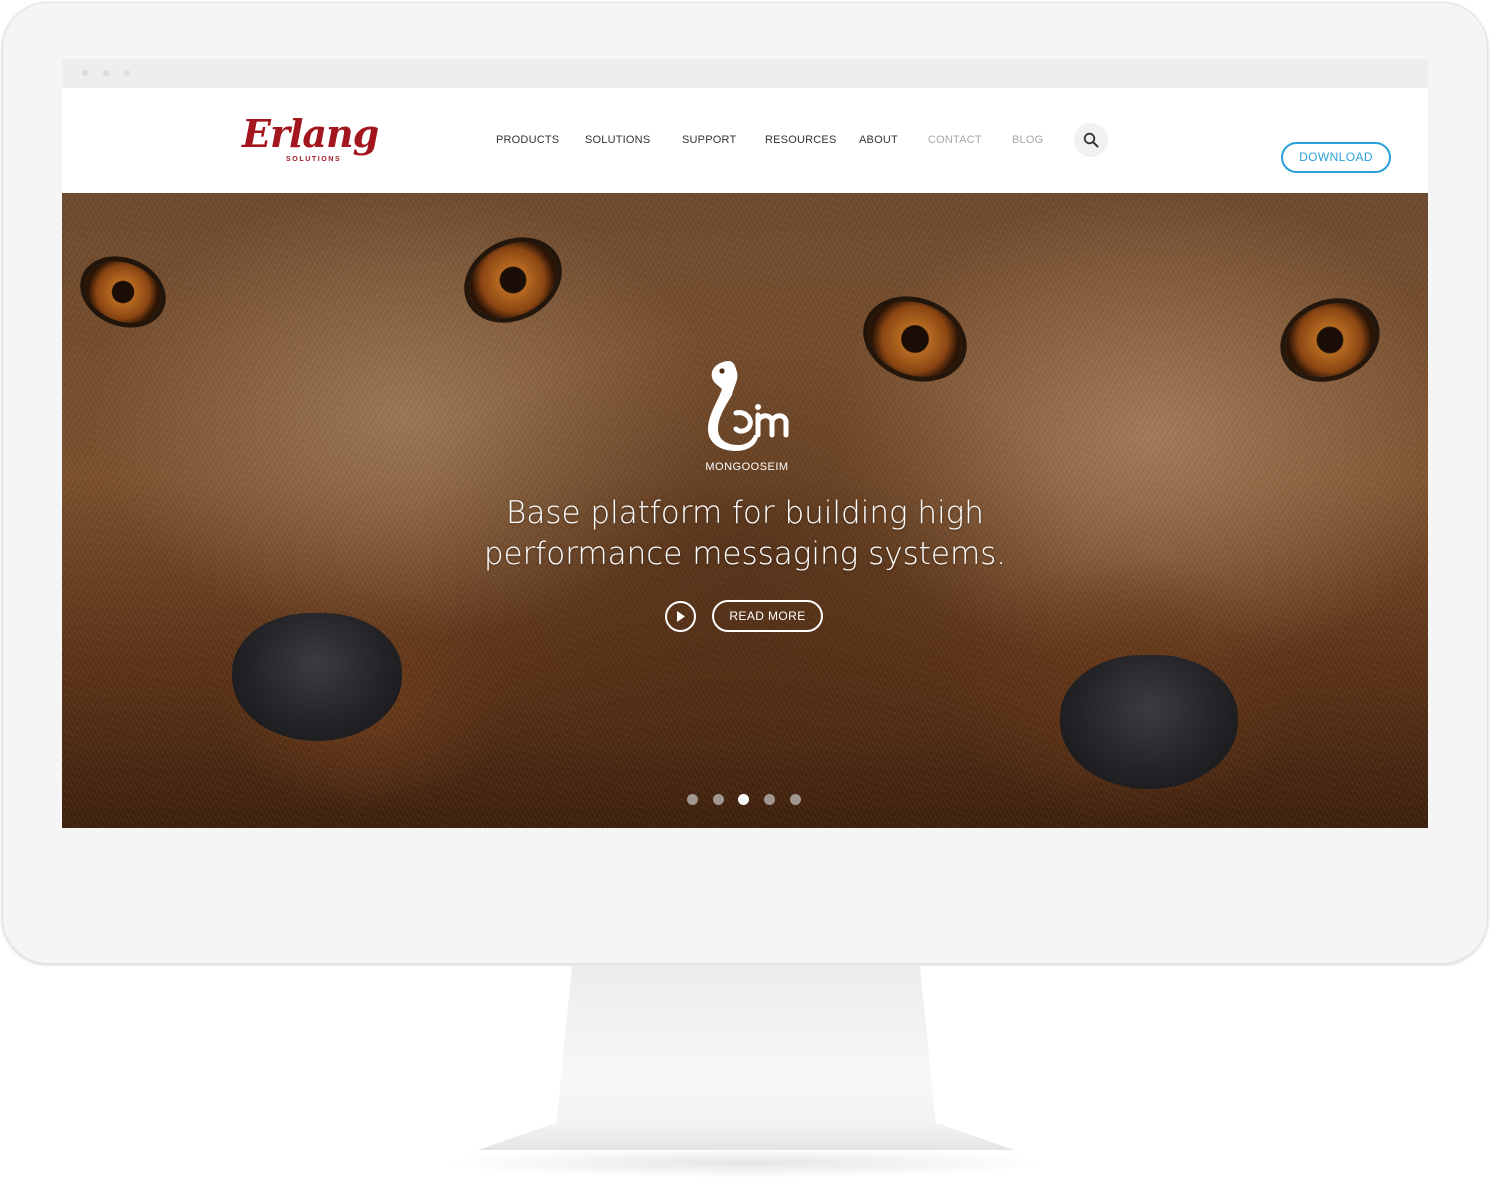 This screenshot has width=1491, height=1199. Describe the element at coordinates (617, 140) in the screenshot. I see `nav-solutions: SOLUTIONS` at that location.